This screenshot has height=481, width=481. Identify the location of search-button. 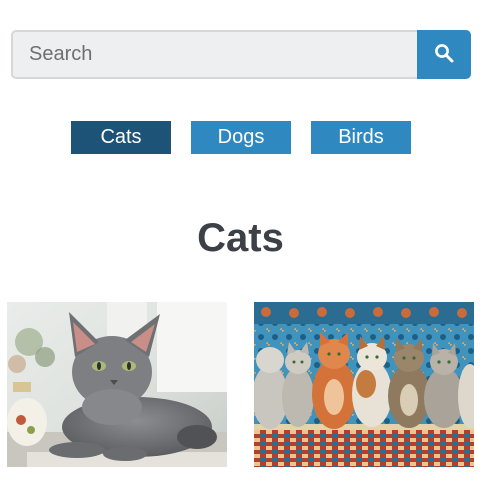
(444, 54).